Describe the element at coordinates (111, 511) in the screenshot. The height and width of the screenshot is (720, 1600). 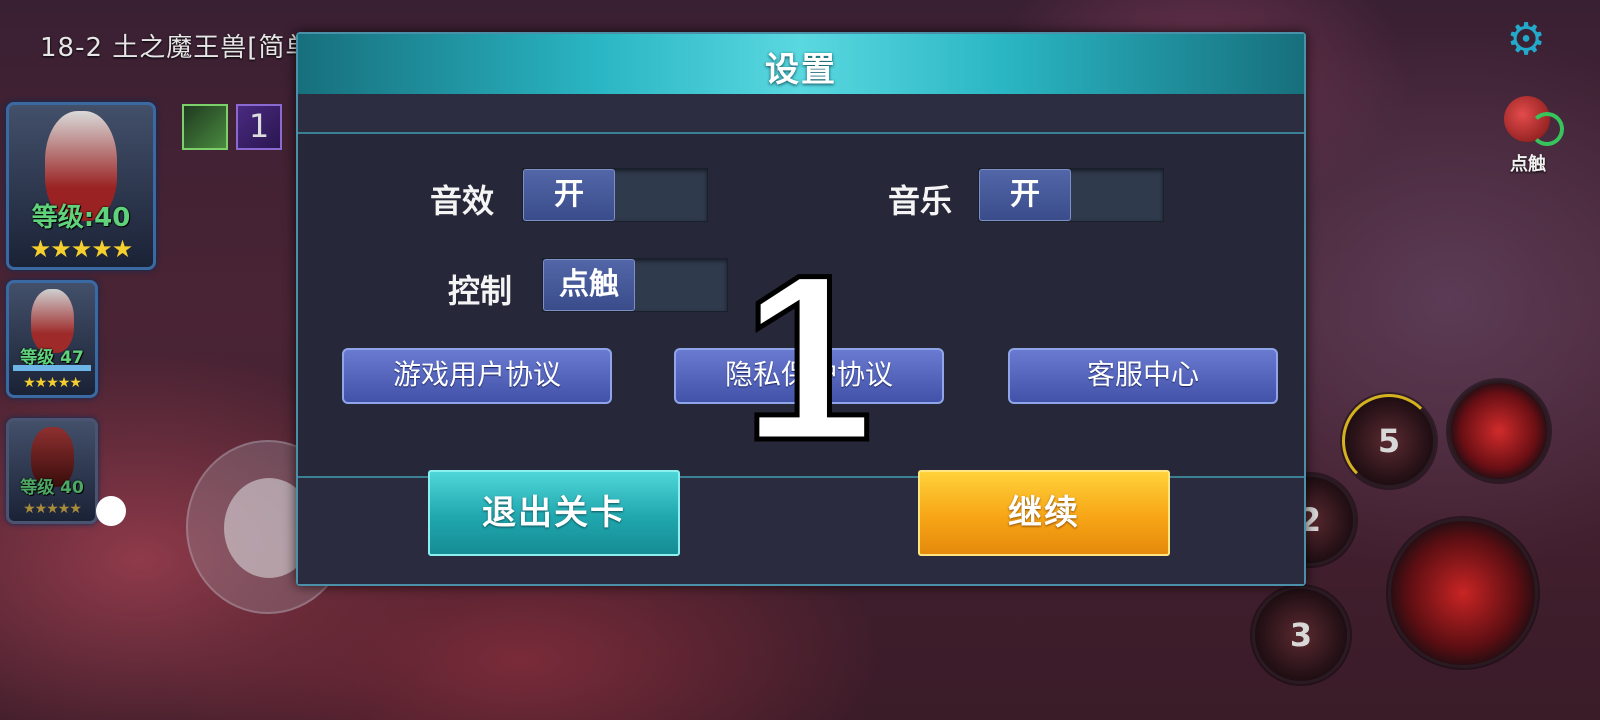
I see `indicator-dot` at that location.